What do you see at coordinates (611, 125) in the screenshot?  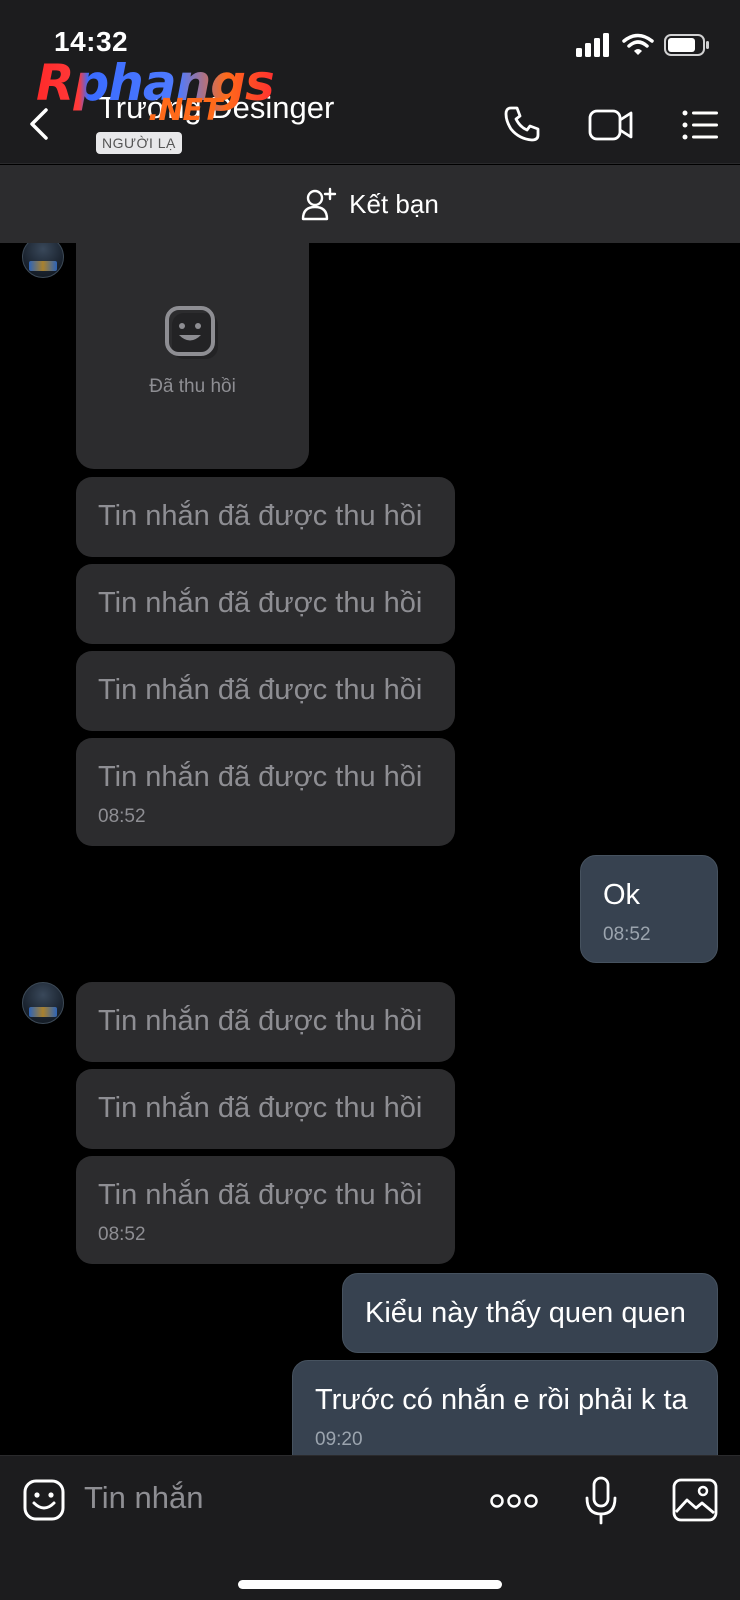 I see `video-call-icon` at bounding box center [611, 125].